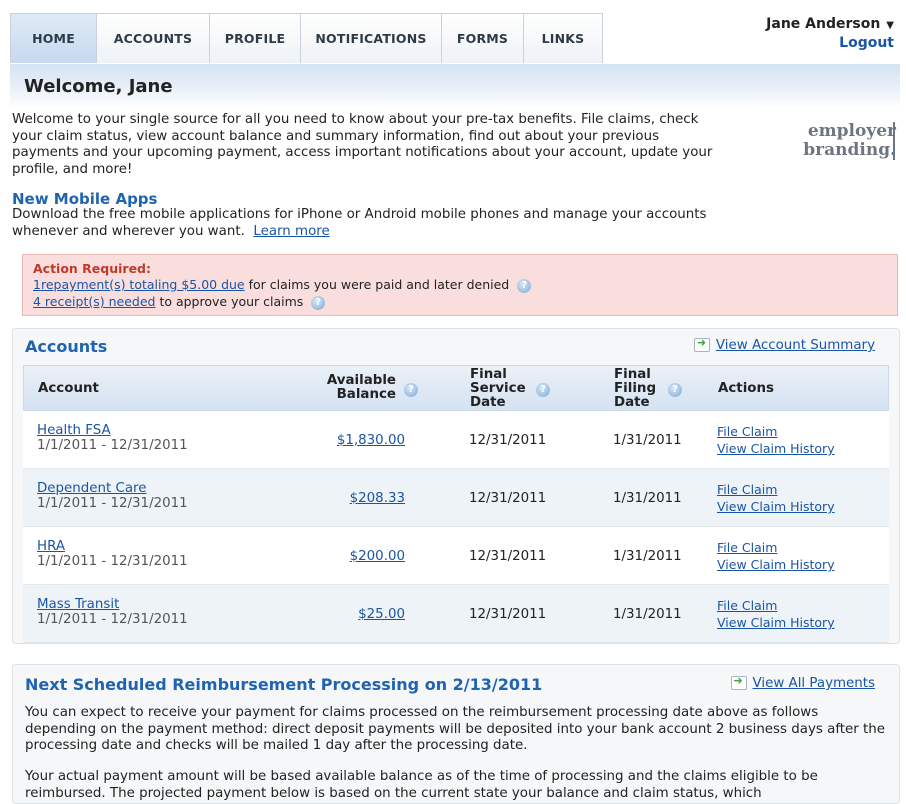 This screenshot has height=804, width=906. Describe the element at coordinates (498, 388) in the screenshot. I see `header-final-service-date: Final Service Date` at that location.